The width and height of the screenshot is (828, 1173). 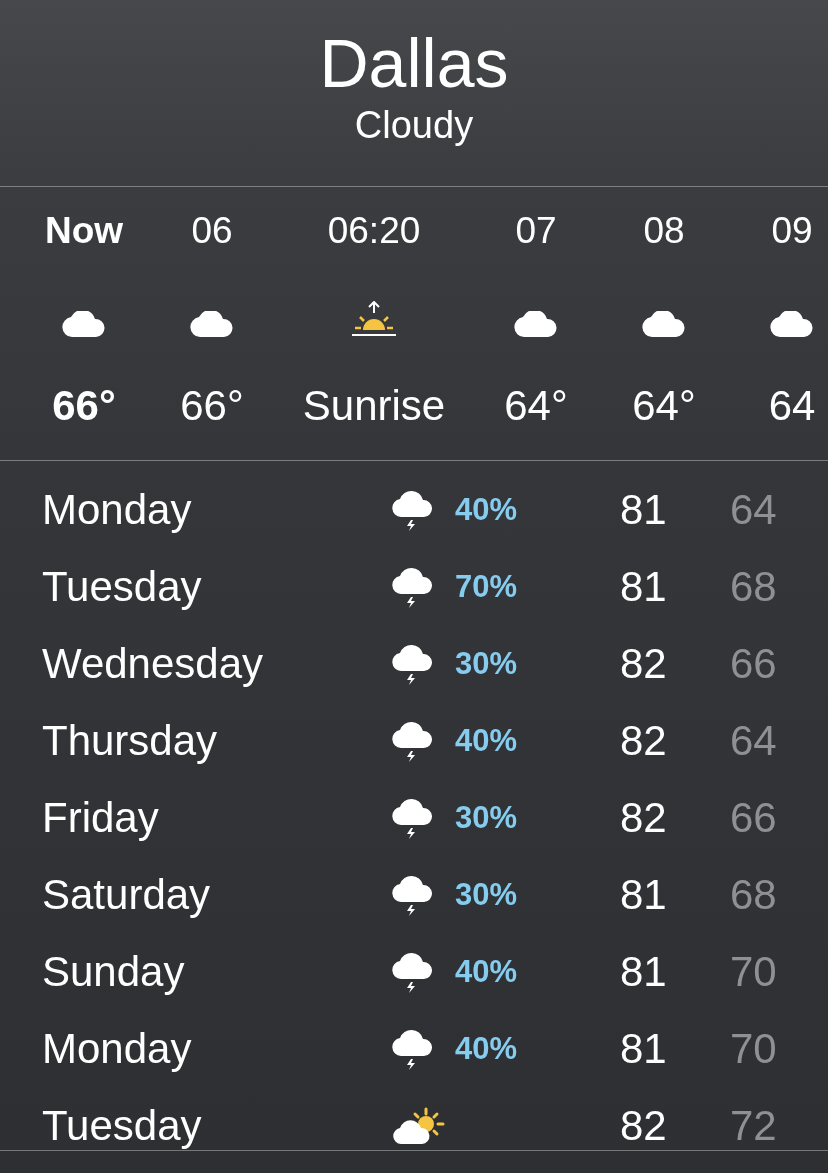 What do you see at coordinates (753, 1125) in the screenshot?
I see `low-temperature: 72` at bounding box center [753, 1125].